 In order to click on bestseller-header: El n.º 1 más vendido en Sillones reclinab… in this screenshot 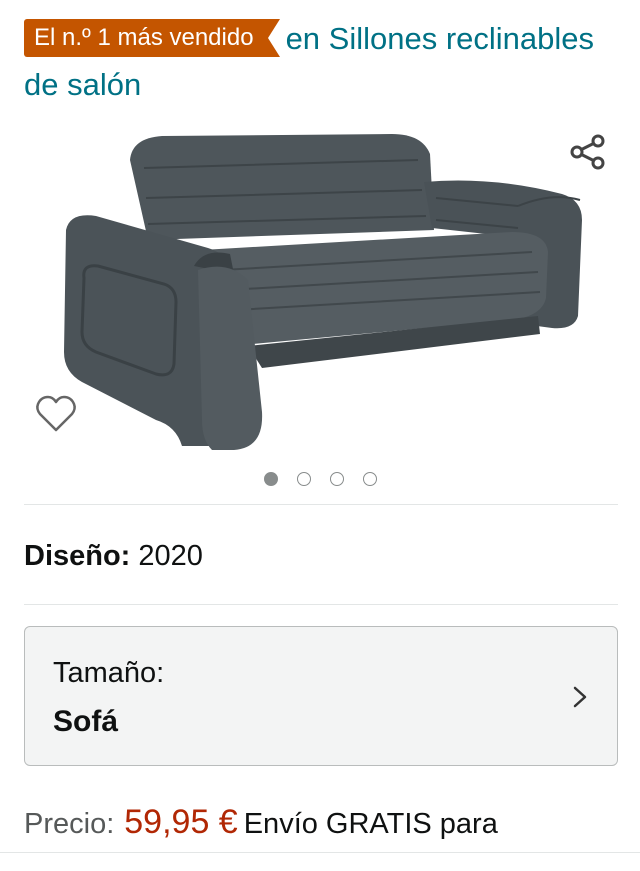, I will do `click(324, 62)`.